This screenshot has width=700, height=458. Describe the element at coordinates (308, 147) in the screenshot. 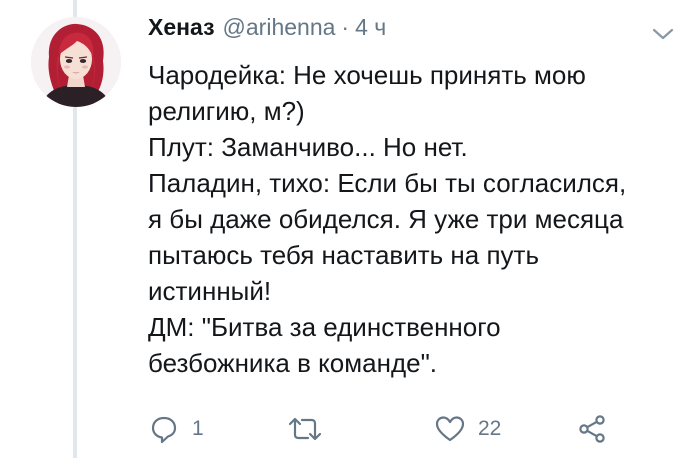

I see `tweet-text-line: Плут: Заманчиво... Но нет.` at that location.